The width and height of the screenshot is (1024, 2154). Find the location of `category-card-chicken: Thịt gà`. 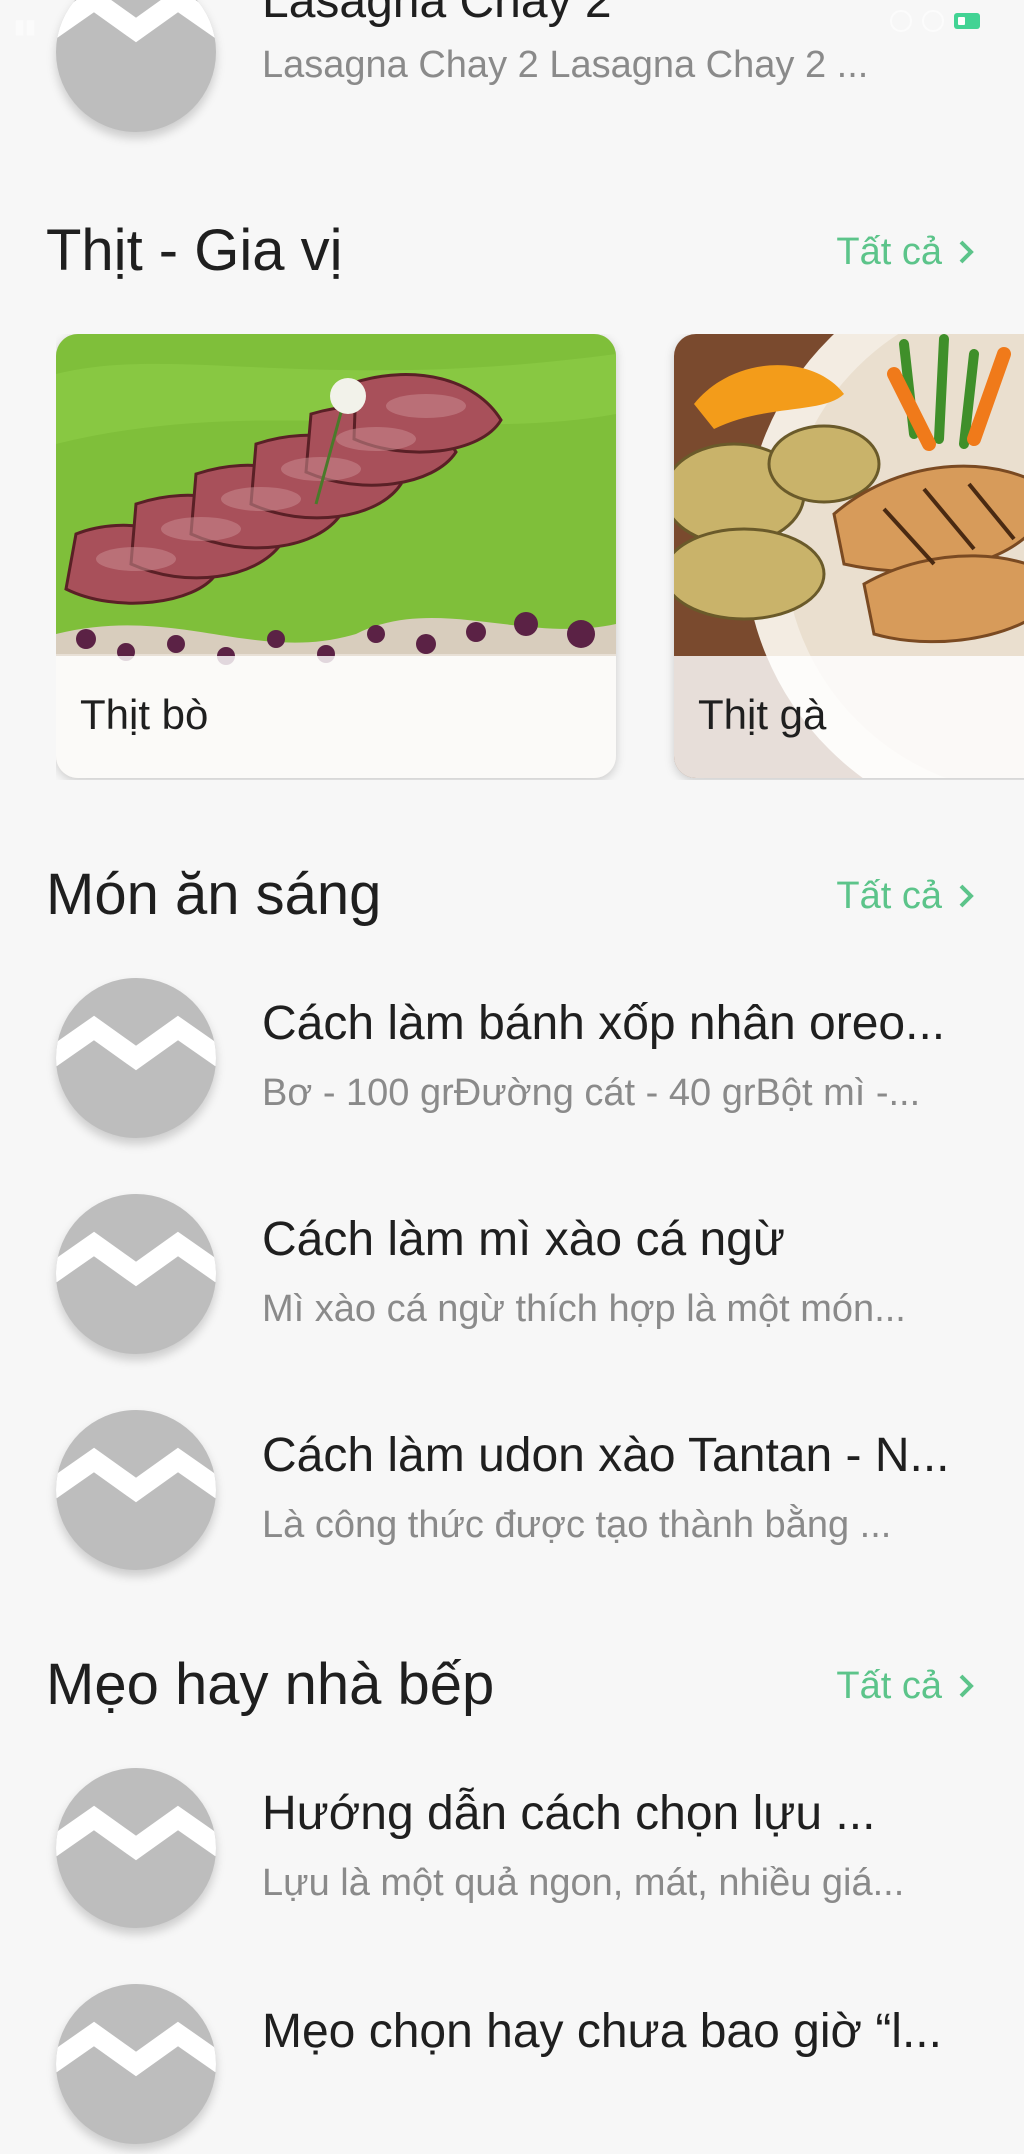

category-card-chicken: Thịt gà is located at coordinates (849, 556).